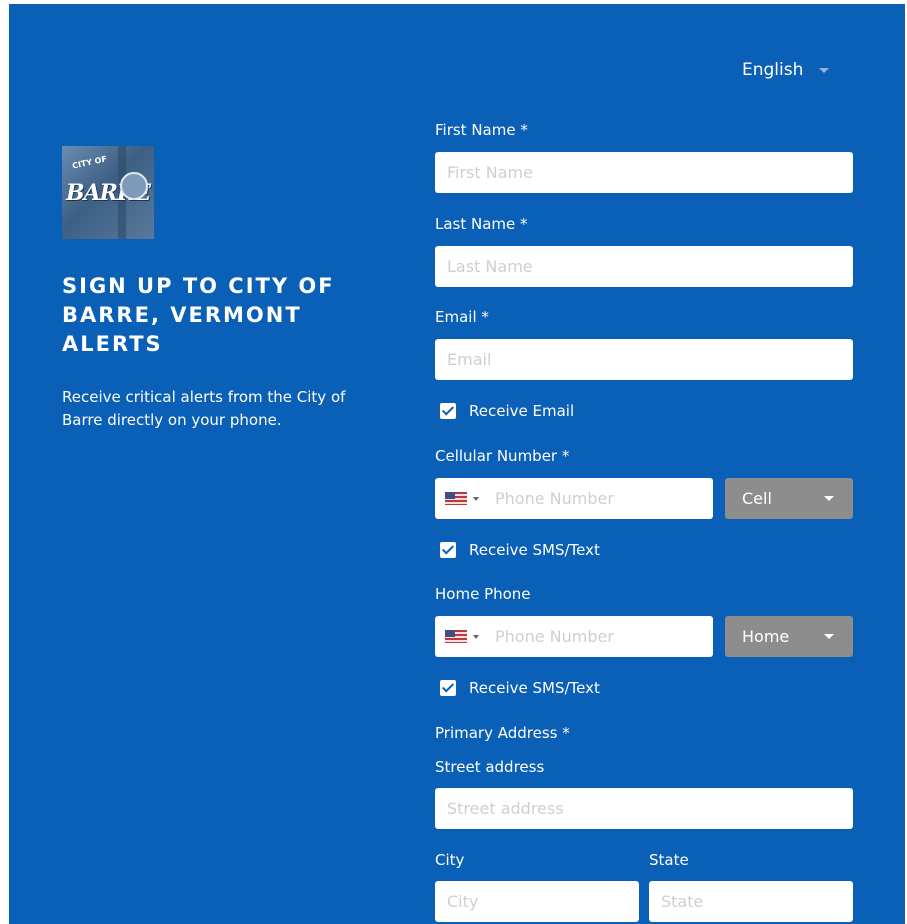 This screenshot has height=924, width=907. Describe the element at coordinates (644, 808) in the screenshot. I see `street-address-input` at that location.